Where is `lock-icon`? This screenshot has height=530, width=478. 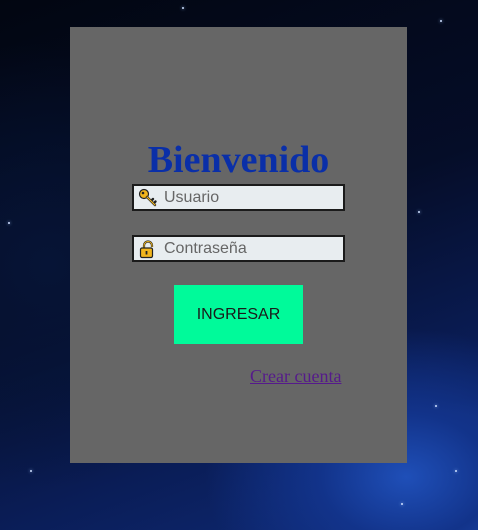 lock-icon is located at coordinates (148, 249).